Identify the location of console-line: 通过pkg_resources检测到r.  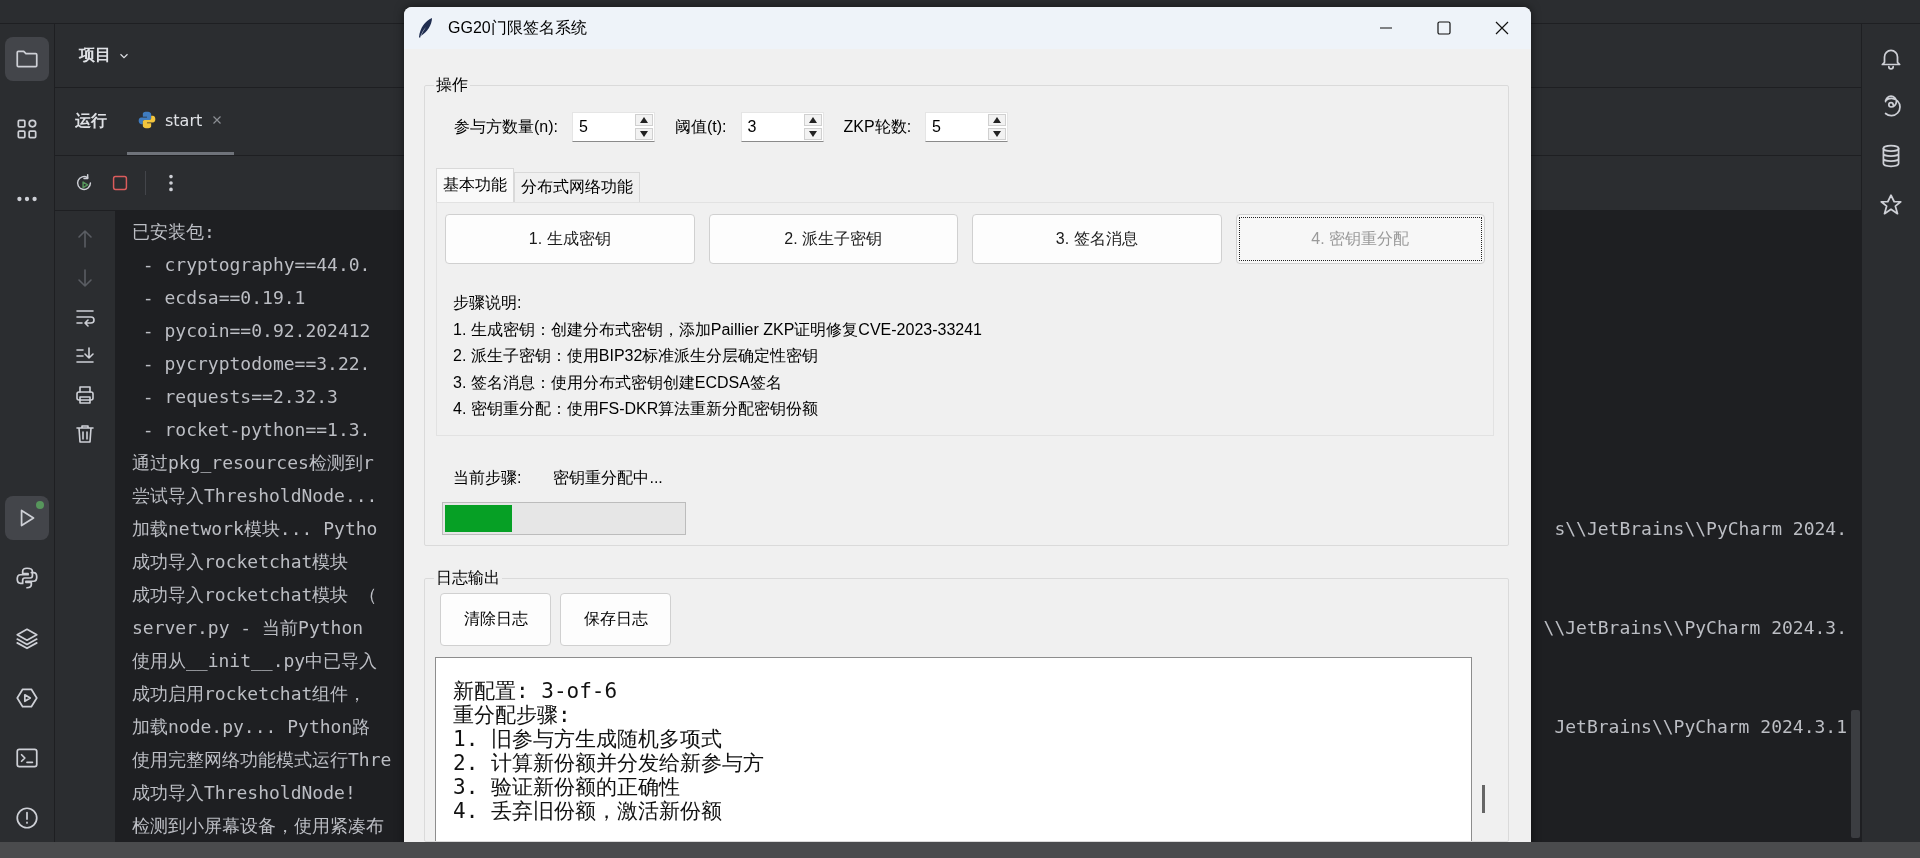
(253, 463).